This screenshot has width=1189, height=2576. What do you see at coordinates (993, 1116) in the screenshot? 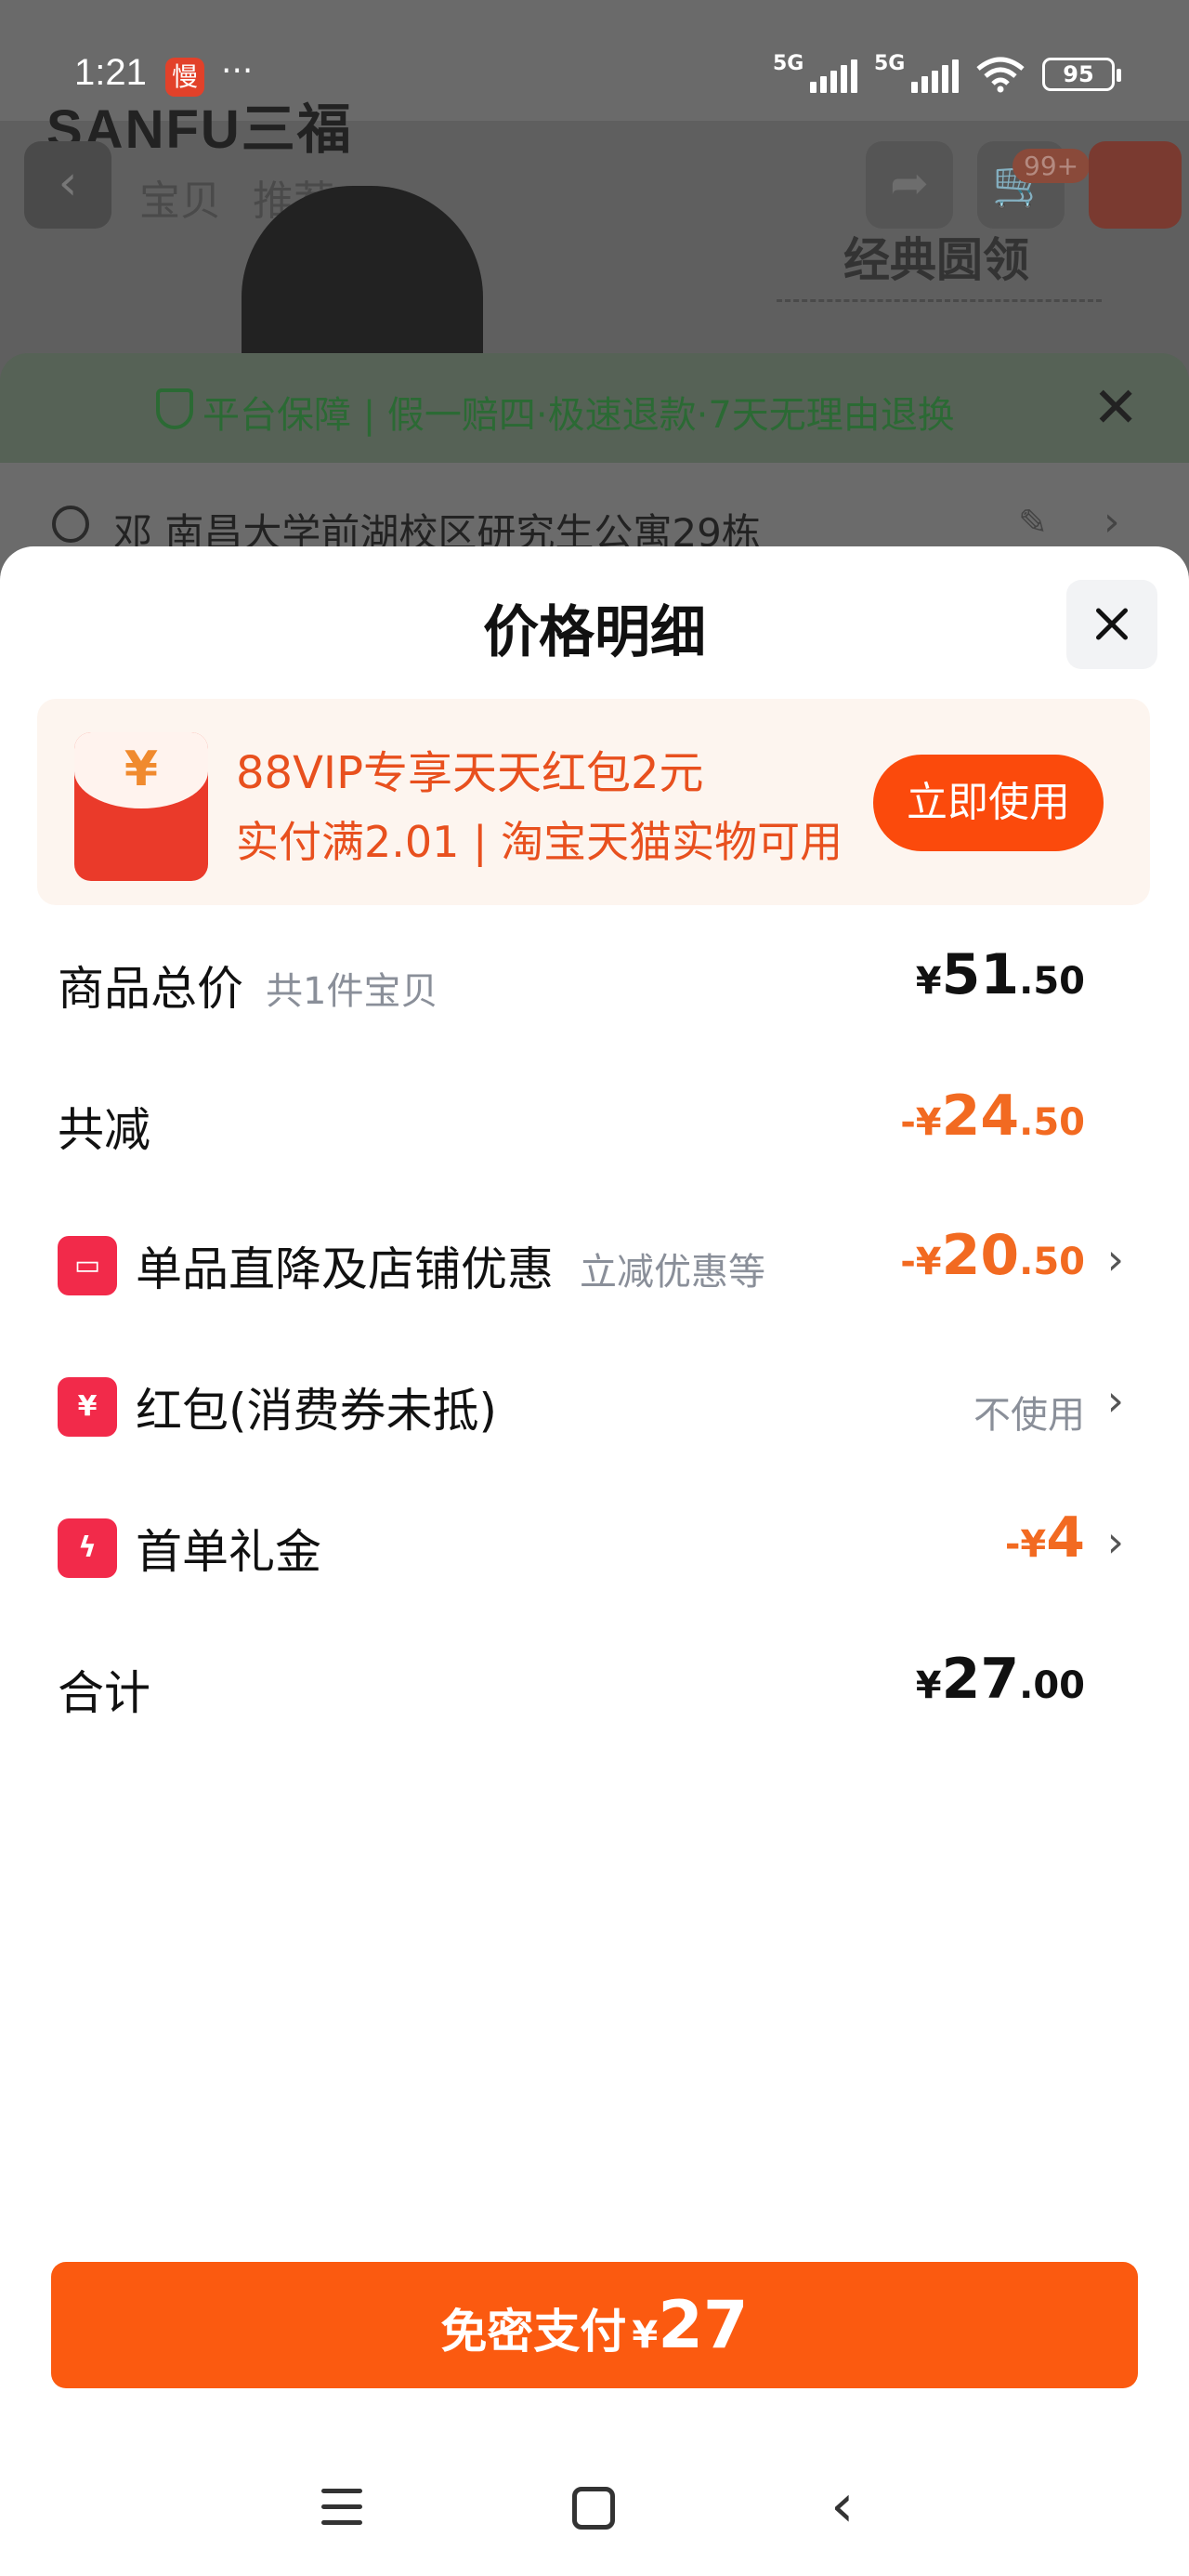
I see `discount-amount: -¥24.50` at bounding box center [993, 1116].